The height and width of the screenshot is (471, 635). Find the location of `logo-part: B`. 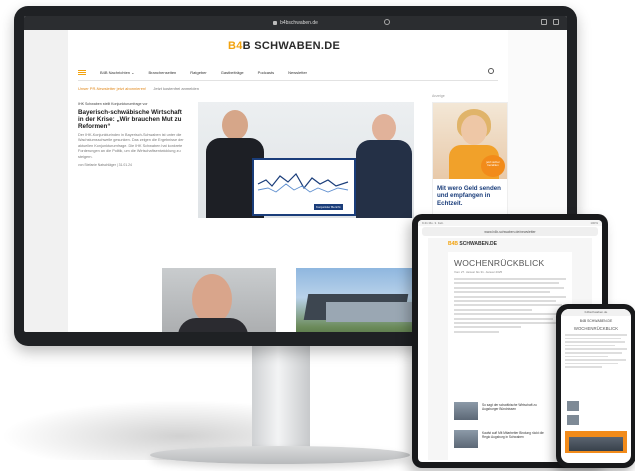

logo-part: B is located at coordinates (232, 46).